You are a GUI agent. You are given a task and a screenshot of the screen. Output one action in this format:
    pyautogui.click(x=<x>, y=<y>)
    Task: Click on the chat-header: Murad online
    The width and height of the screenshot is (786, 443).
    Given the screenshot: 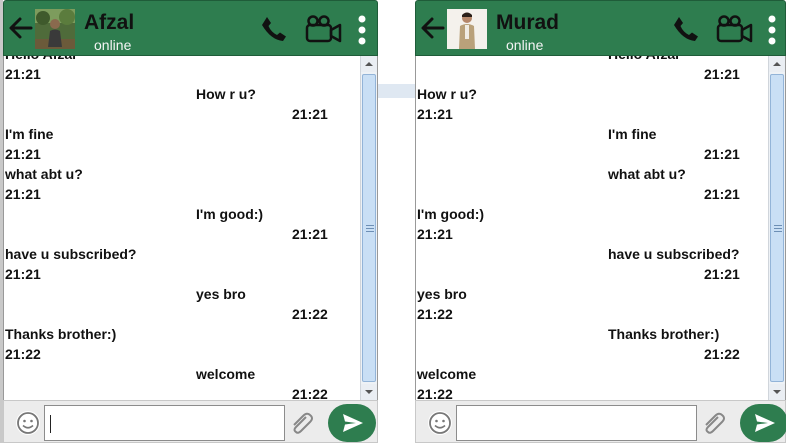 What is the action you would take?
    pyautogui.click(x=600, y=28)
    